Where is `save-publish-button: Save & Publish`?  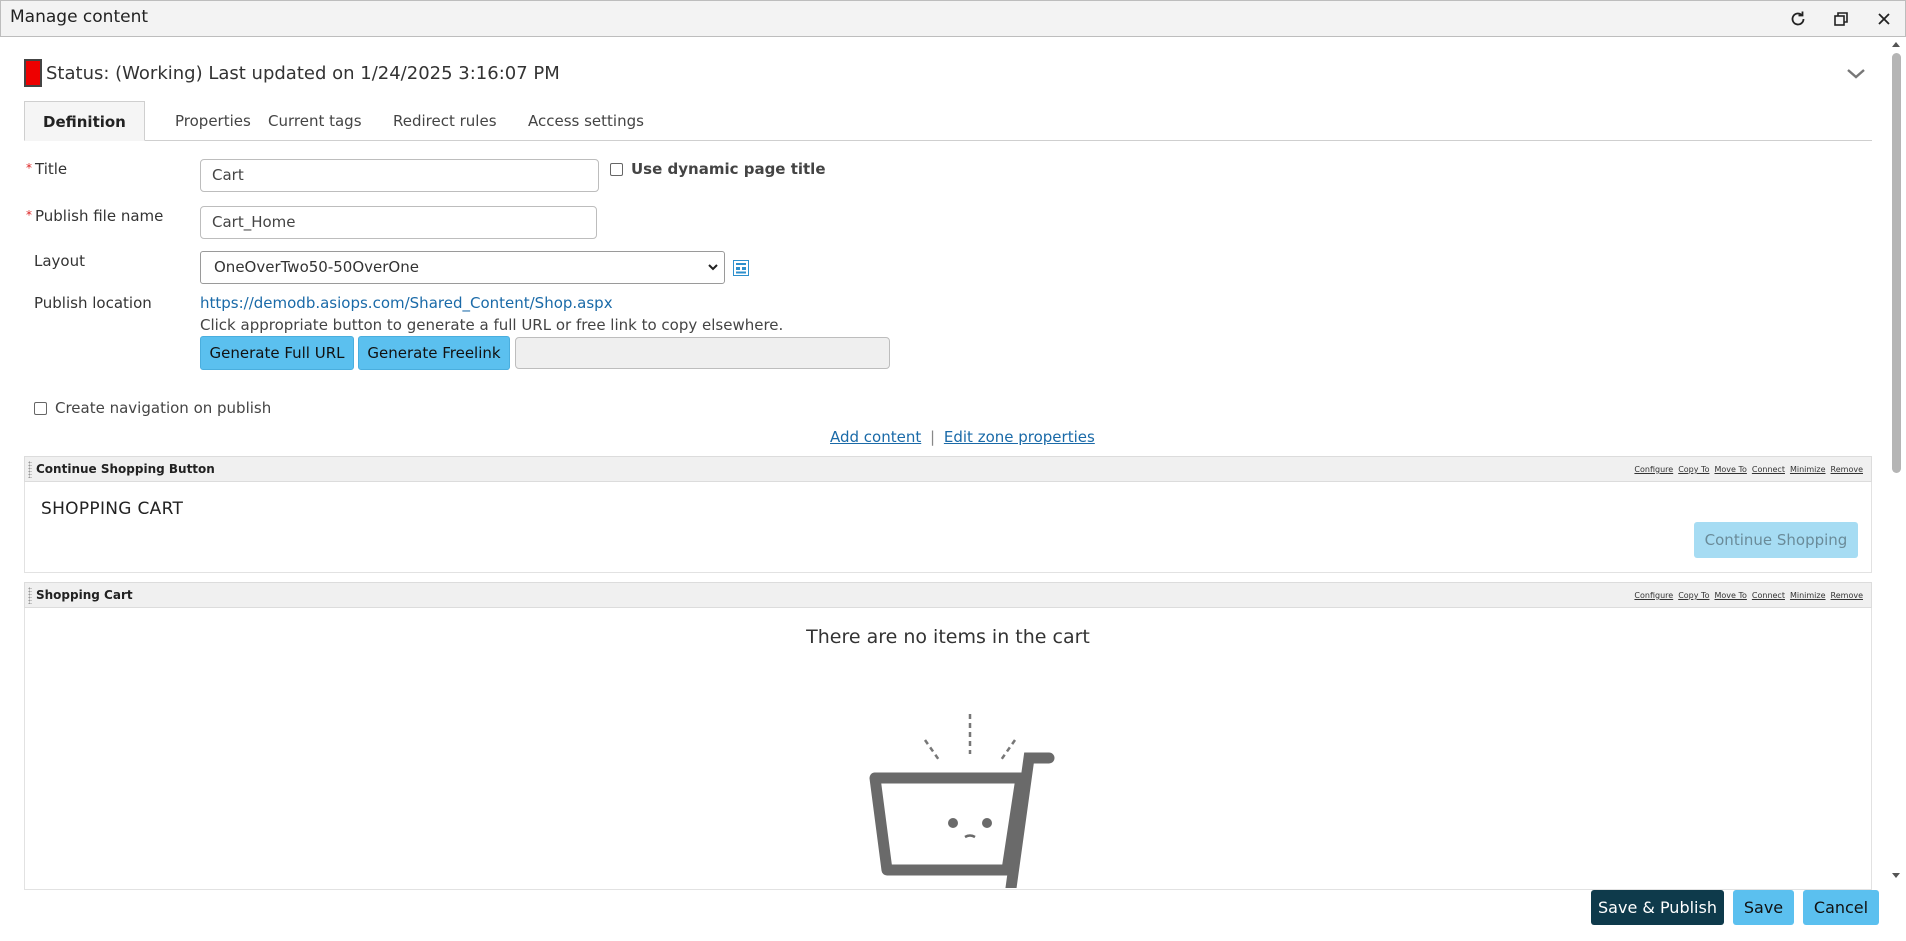
save-publish-button: Save & Publish is located at coordinates (1657, 907).